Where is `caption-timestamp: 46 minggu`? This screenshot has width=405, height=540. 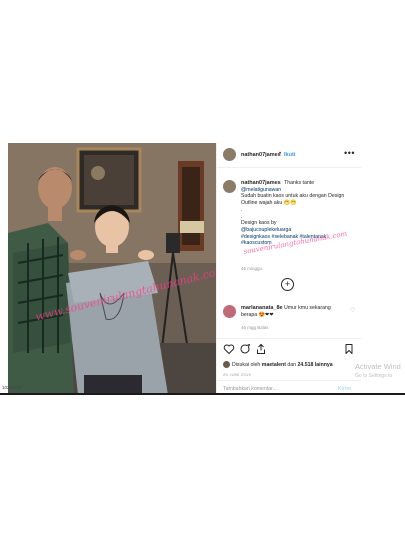
caption-timestamp: 46 minggu is located at coordinates (252, 268).